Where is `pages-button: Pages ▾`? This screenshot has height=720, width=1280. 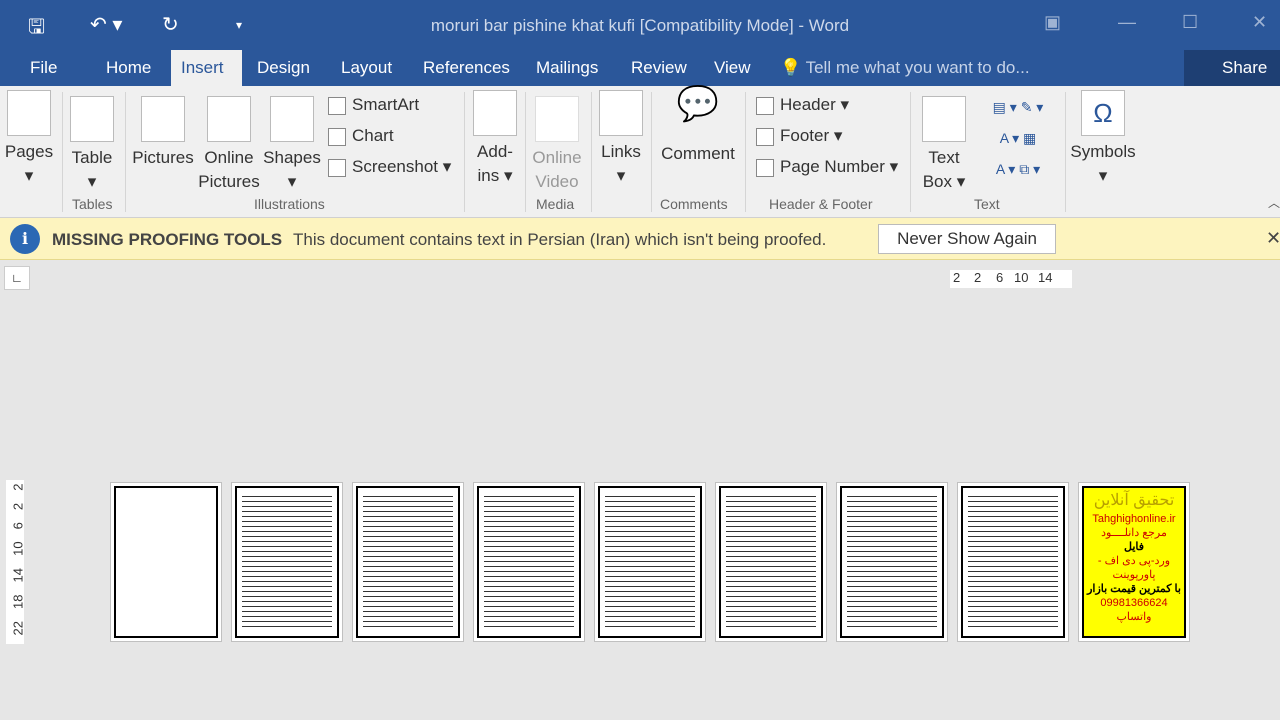 pages-button: Pages ▾ is located at coordinates (29, 139).